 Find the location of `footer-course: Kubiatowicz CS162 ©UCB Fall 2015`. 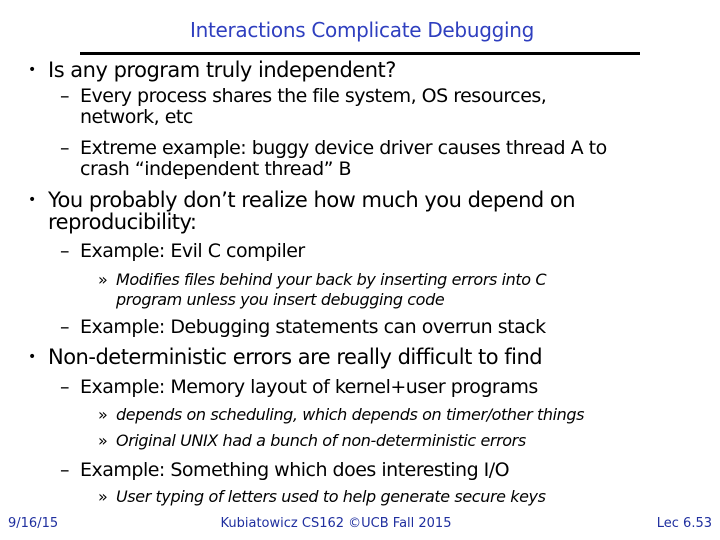

footer-course: Kubiatowicz CS162 ©UCB Fall 2015 is located at coordinates (336, 523).